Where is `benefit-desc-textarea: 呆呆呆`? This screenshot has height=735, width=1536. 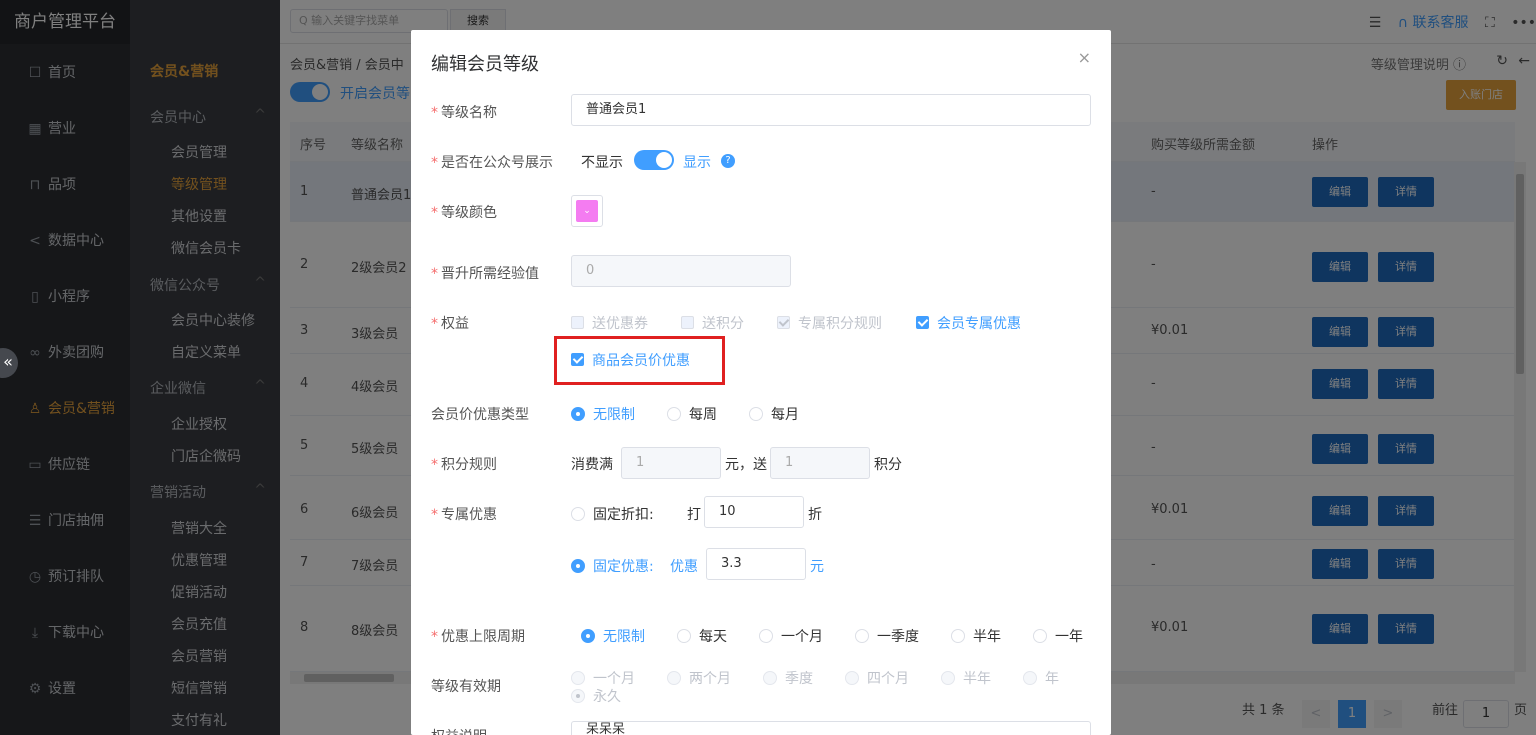
benefit-desc-textarea: 呆呆呆 is located at coordinates (831, 728).